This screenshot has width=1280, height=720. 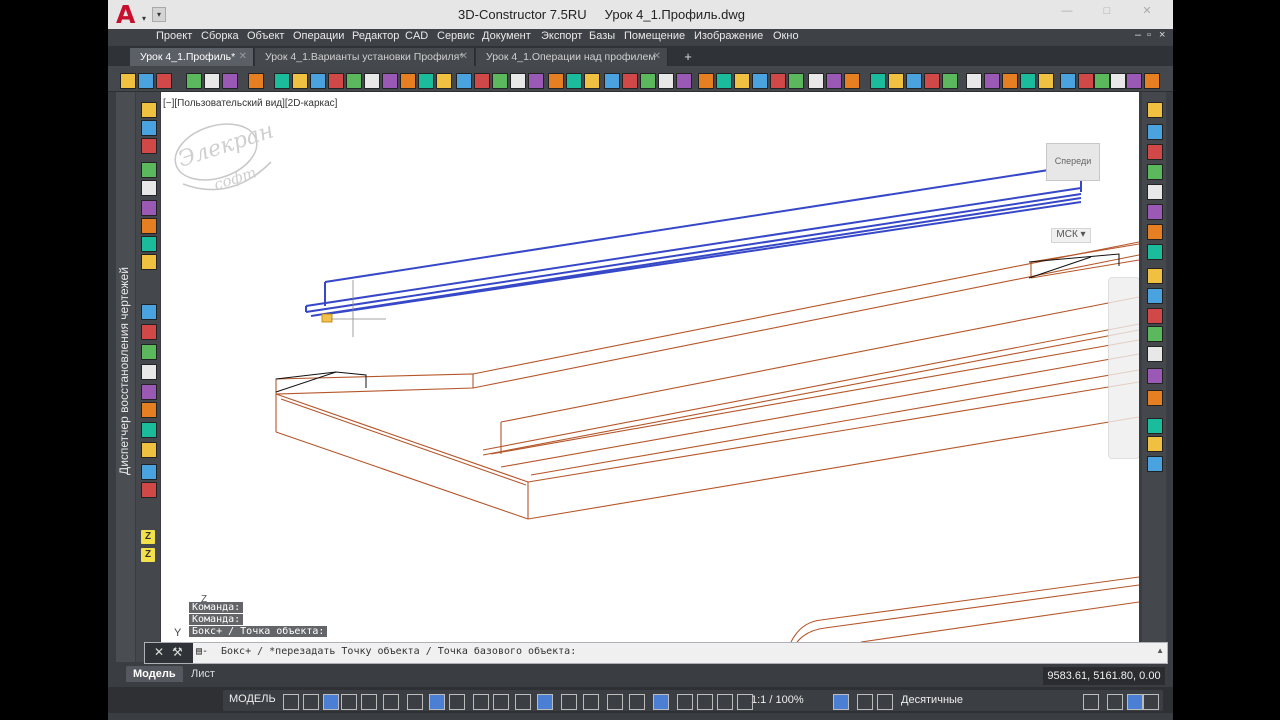 I want to click on close-button: ✕, so click(x=1147, y=11).